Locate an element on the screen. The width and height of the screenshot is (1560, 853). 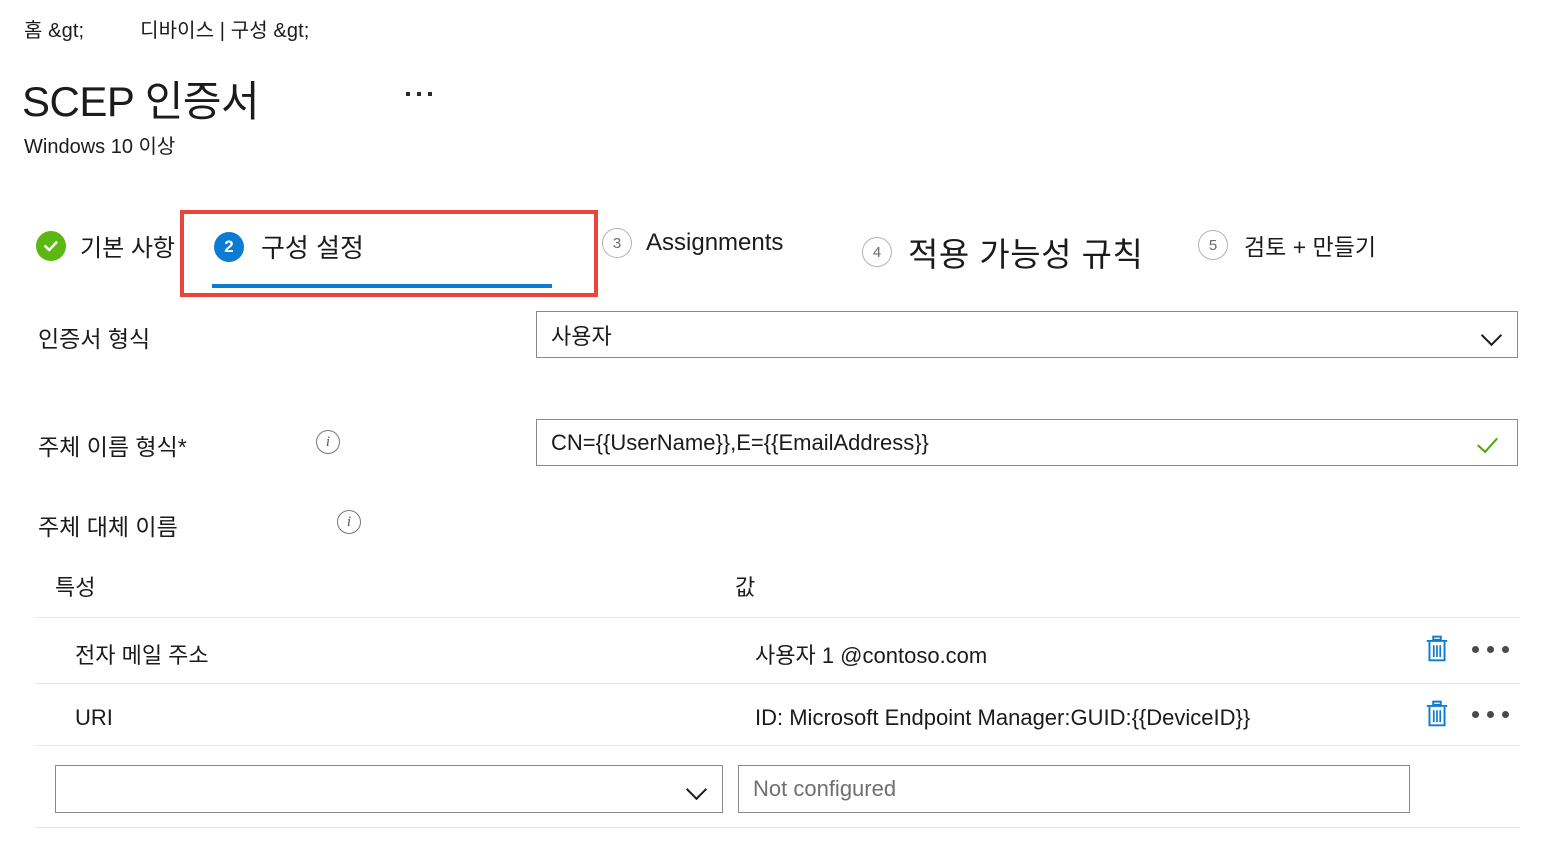
wizard-step-label: 검토 + 만들기 is located at coordinates (1310, 247).